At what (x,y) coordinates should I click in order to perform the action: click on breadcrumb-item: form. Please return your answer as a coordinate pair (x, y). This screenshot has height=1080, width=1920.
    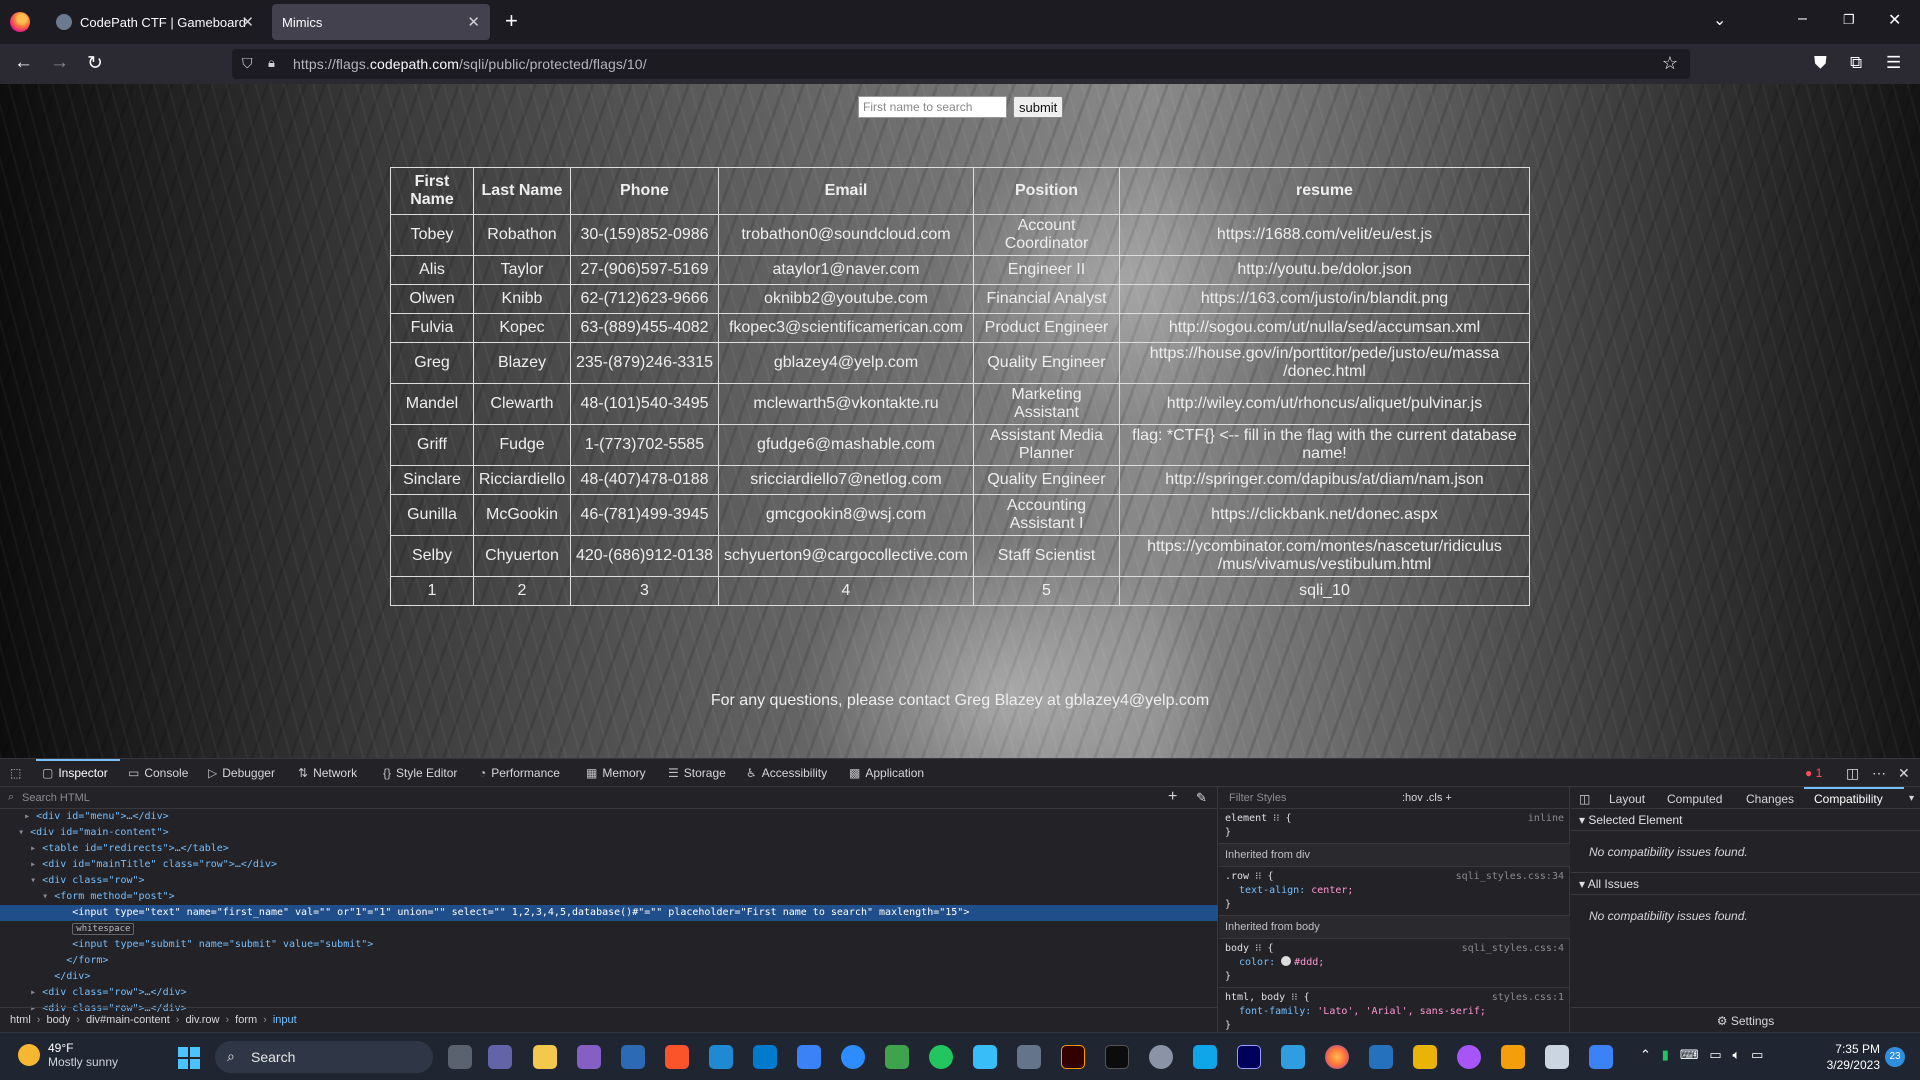
    Looking at the image, I should click on (246, 1020).